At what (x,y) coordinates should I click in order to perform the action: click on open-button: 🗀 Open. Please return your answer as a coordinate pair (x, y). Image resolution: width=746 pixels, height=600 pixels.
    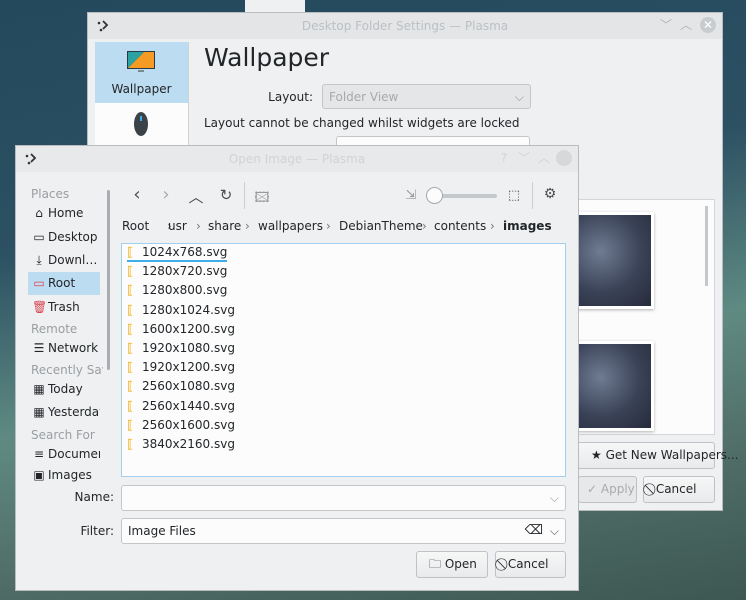
    Looking at the image, I should click on (452, 564).